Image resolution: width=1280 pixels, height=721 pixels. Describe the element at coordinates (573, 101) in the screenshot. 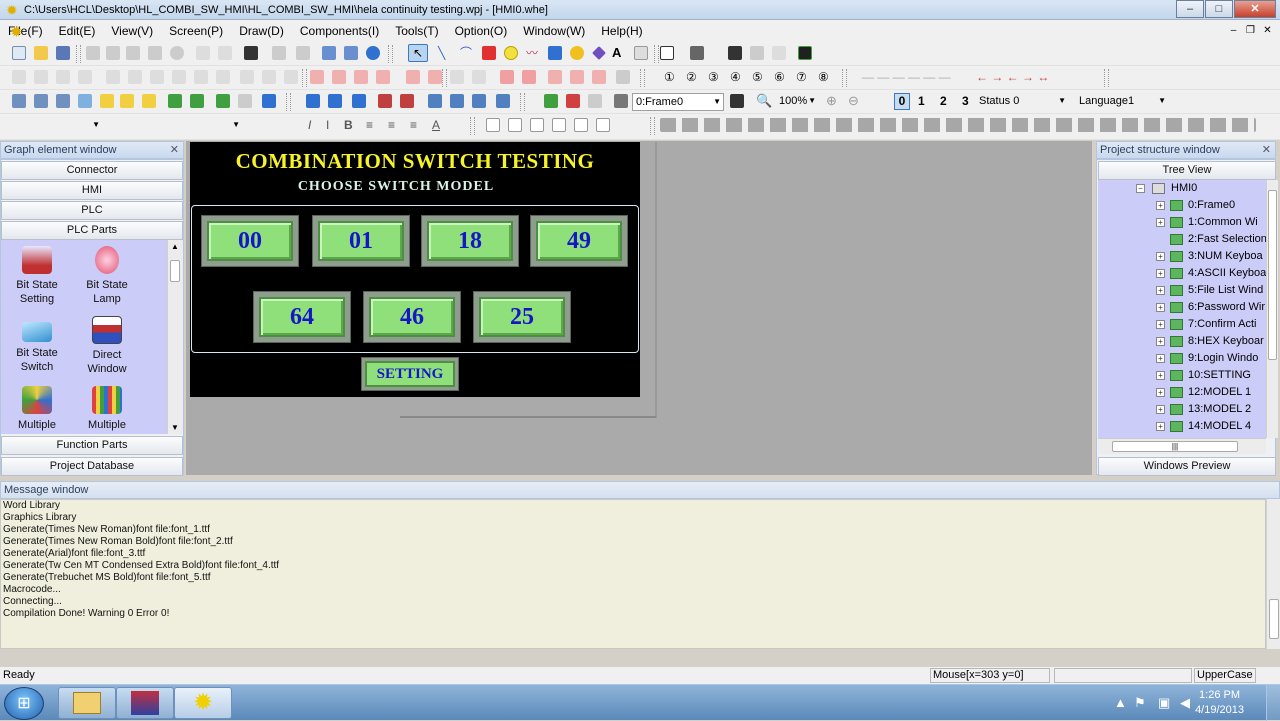

I see `delete-frame-icon` at that location.